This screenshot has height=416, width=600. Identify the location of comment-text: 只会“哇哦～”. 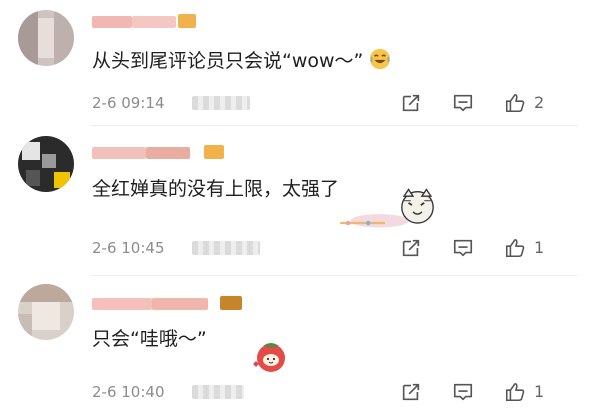
(149, 339).